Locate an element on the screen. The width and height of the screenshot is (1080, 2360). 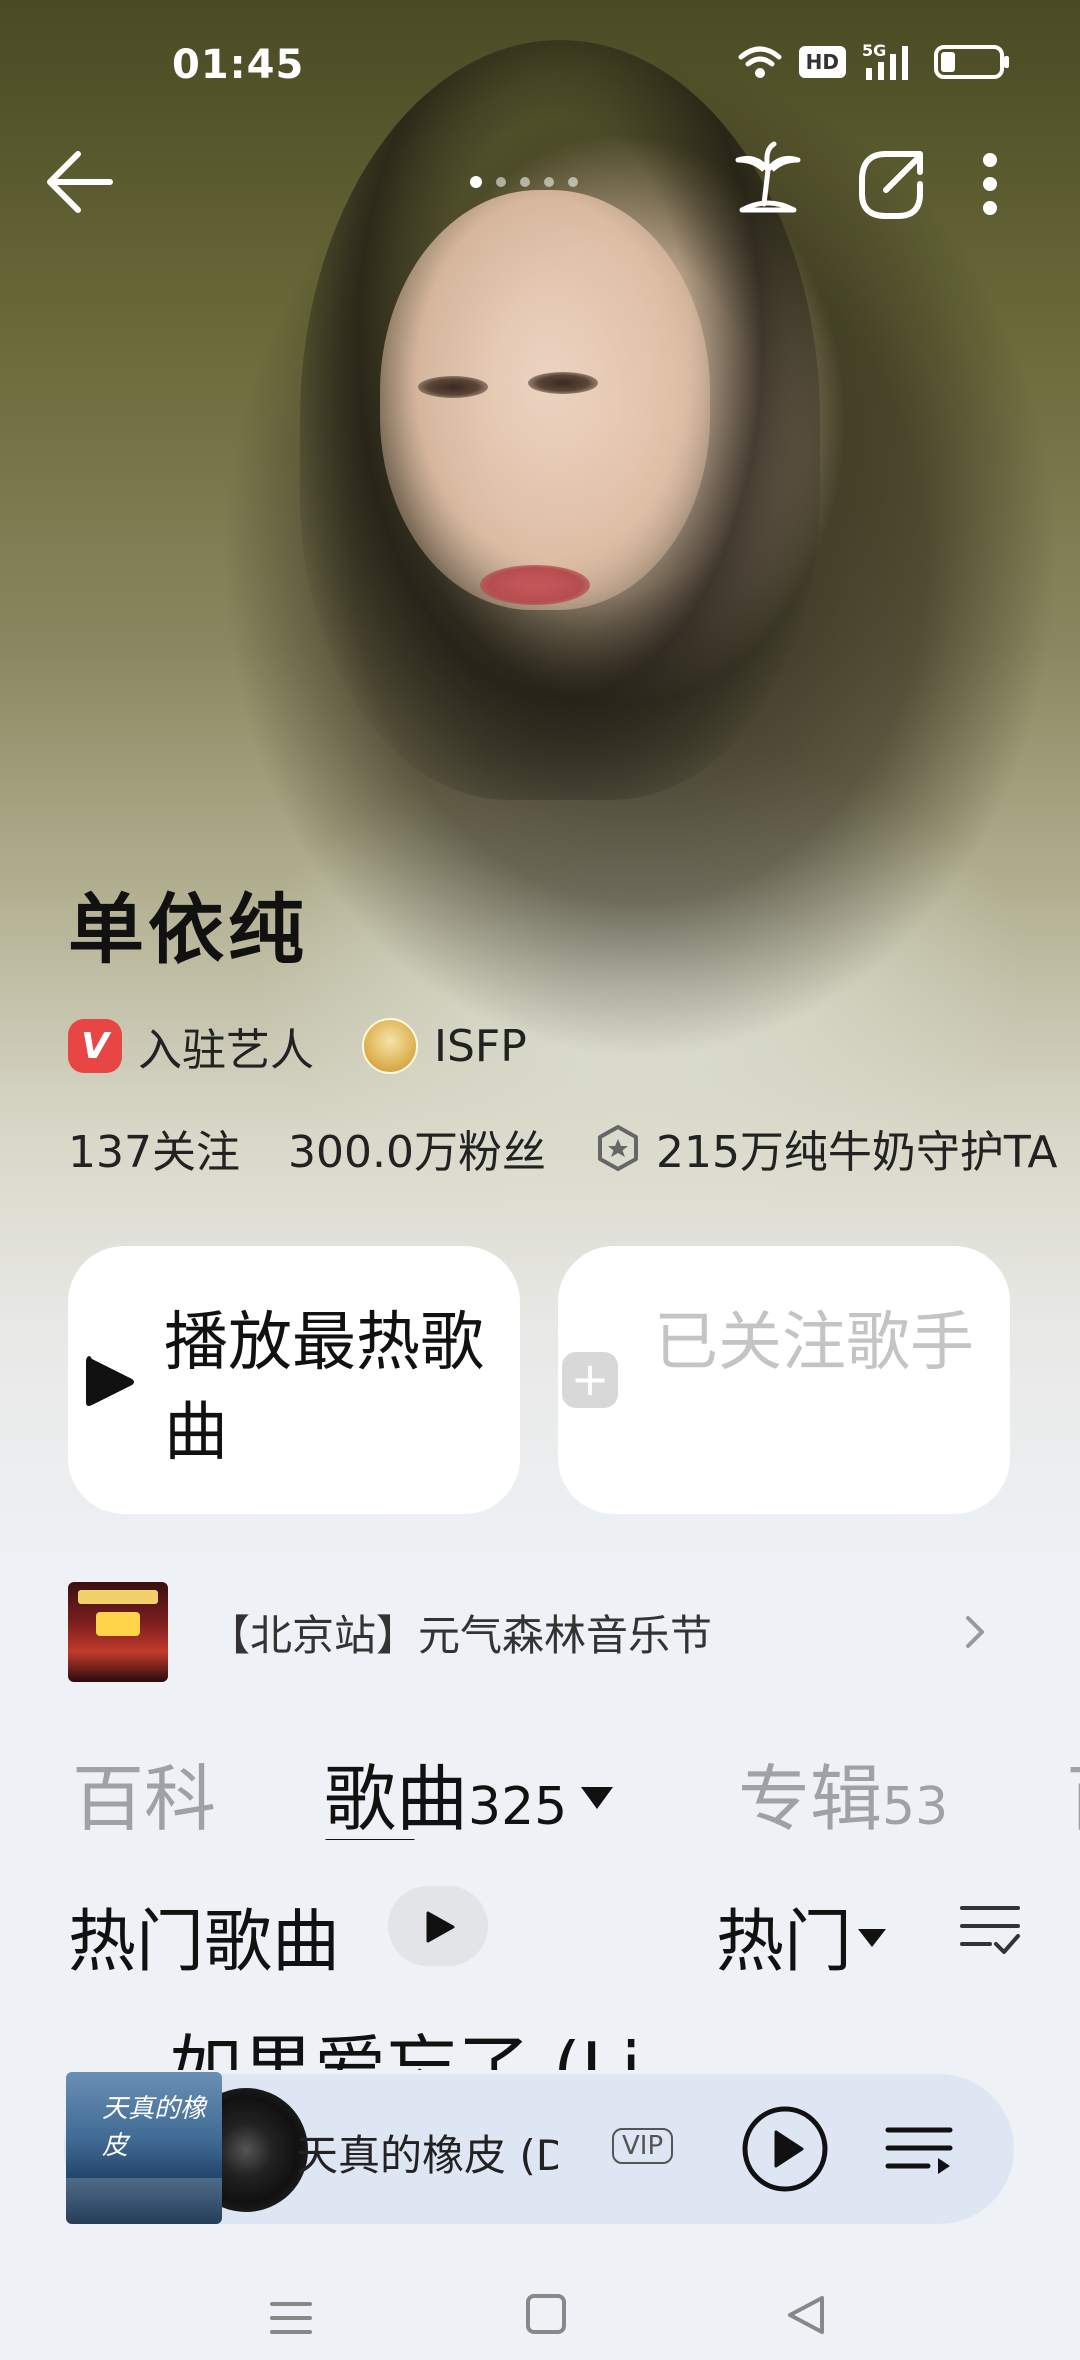
island-button is located at coordinates (768, 180).